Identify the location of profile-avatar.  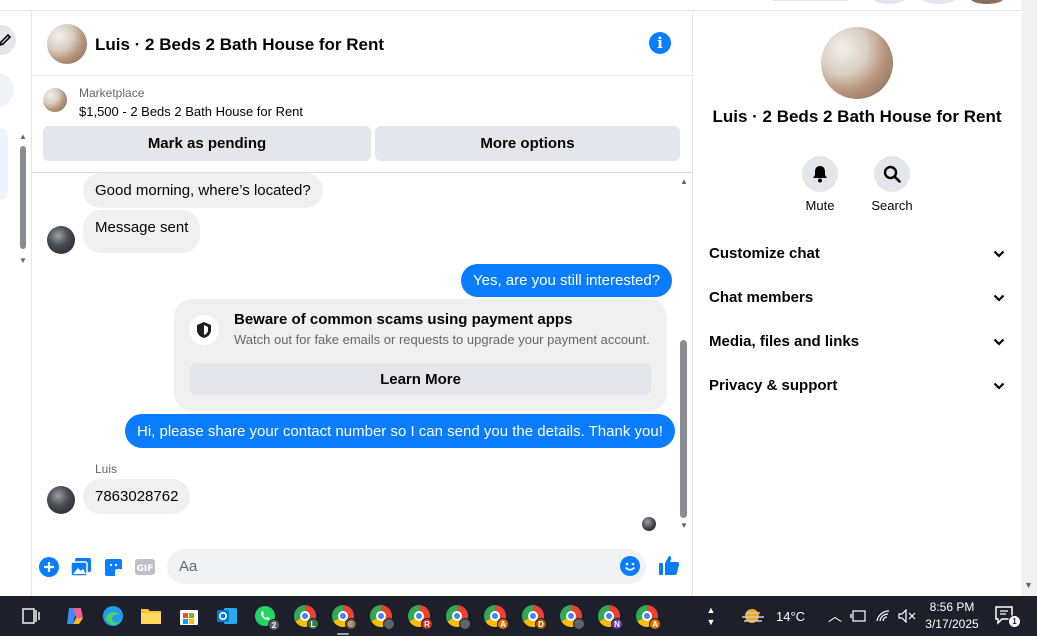
(857, 63).